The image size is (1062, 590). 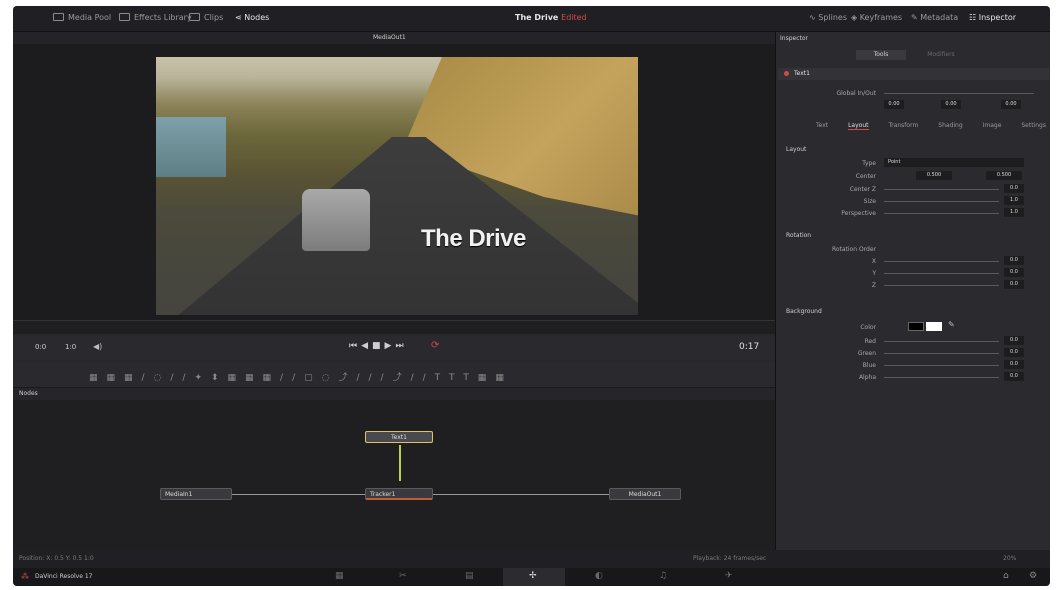 What do you see at coordinates (394, 38) in the screenshot?
I see `viewer-toolbar: MediaOut1` at bounding box center [394, 38].